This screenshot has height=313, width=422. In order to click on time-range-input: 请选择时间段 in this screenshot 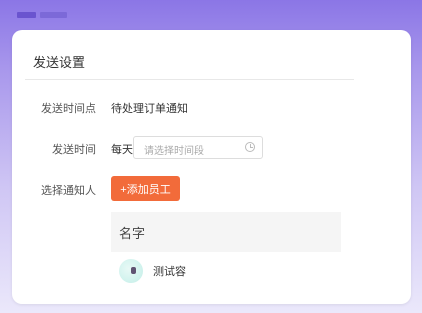, I will do `click(198, 147)`.